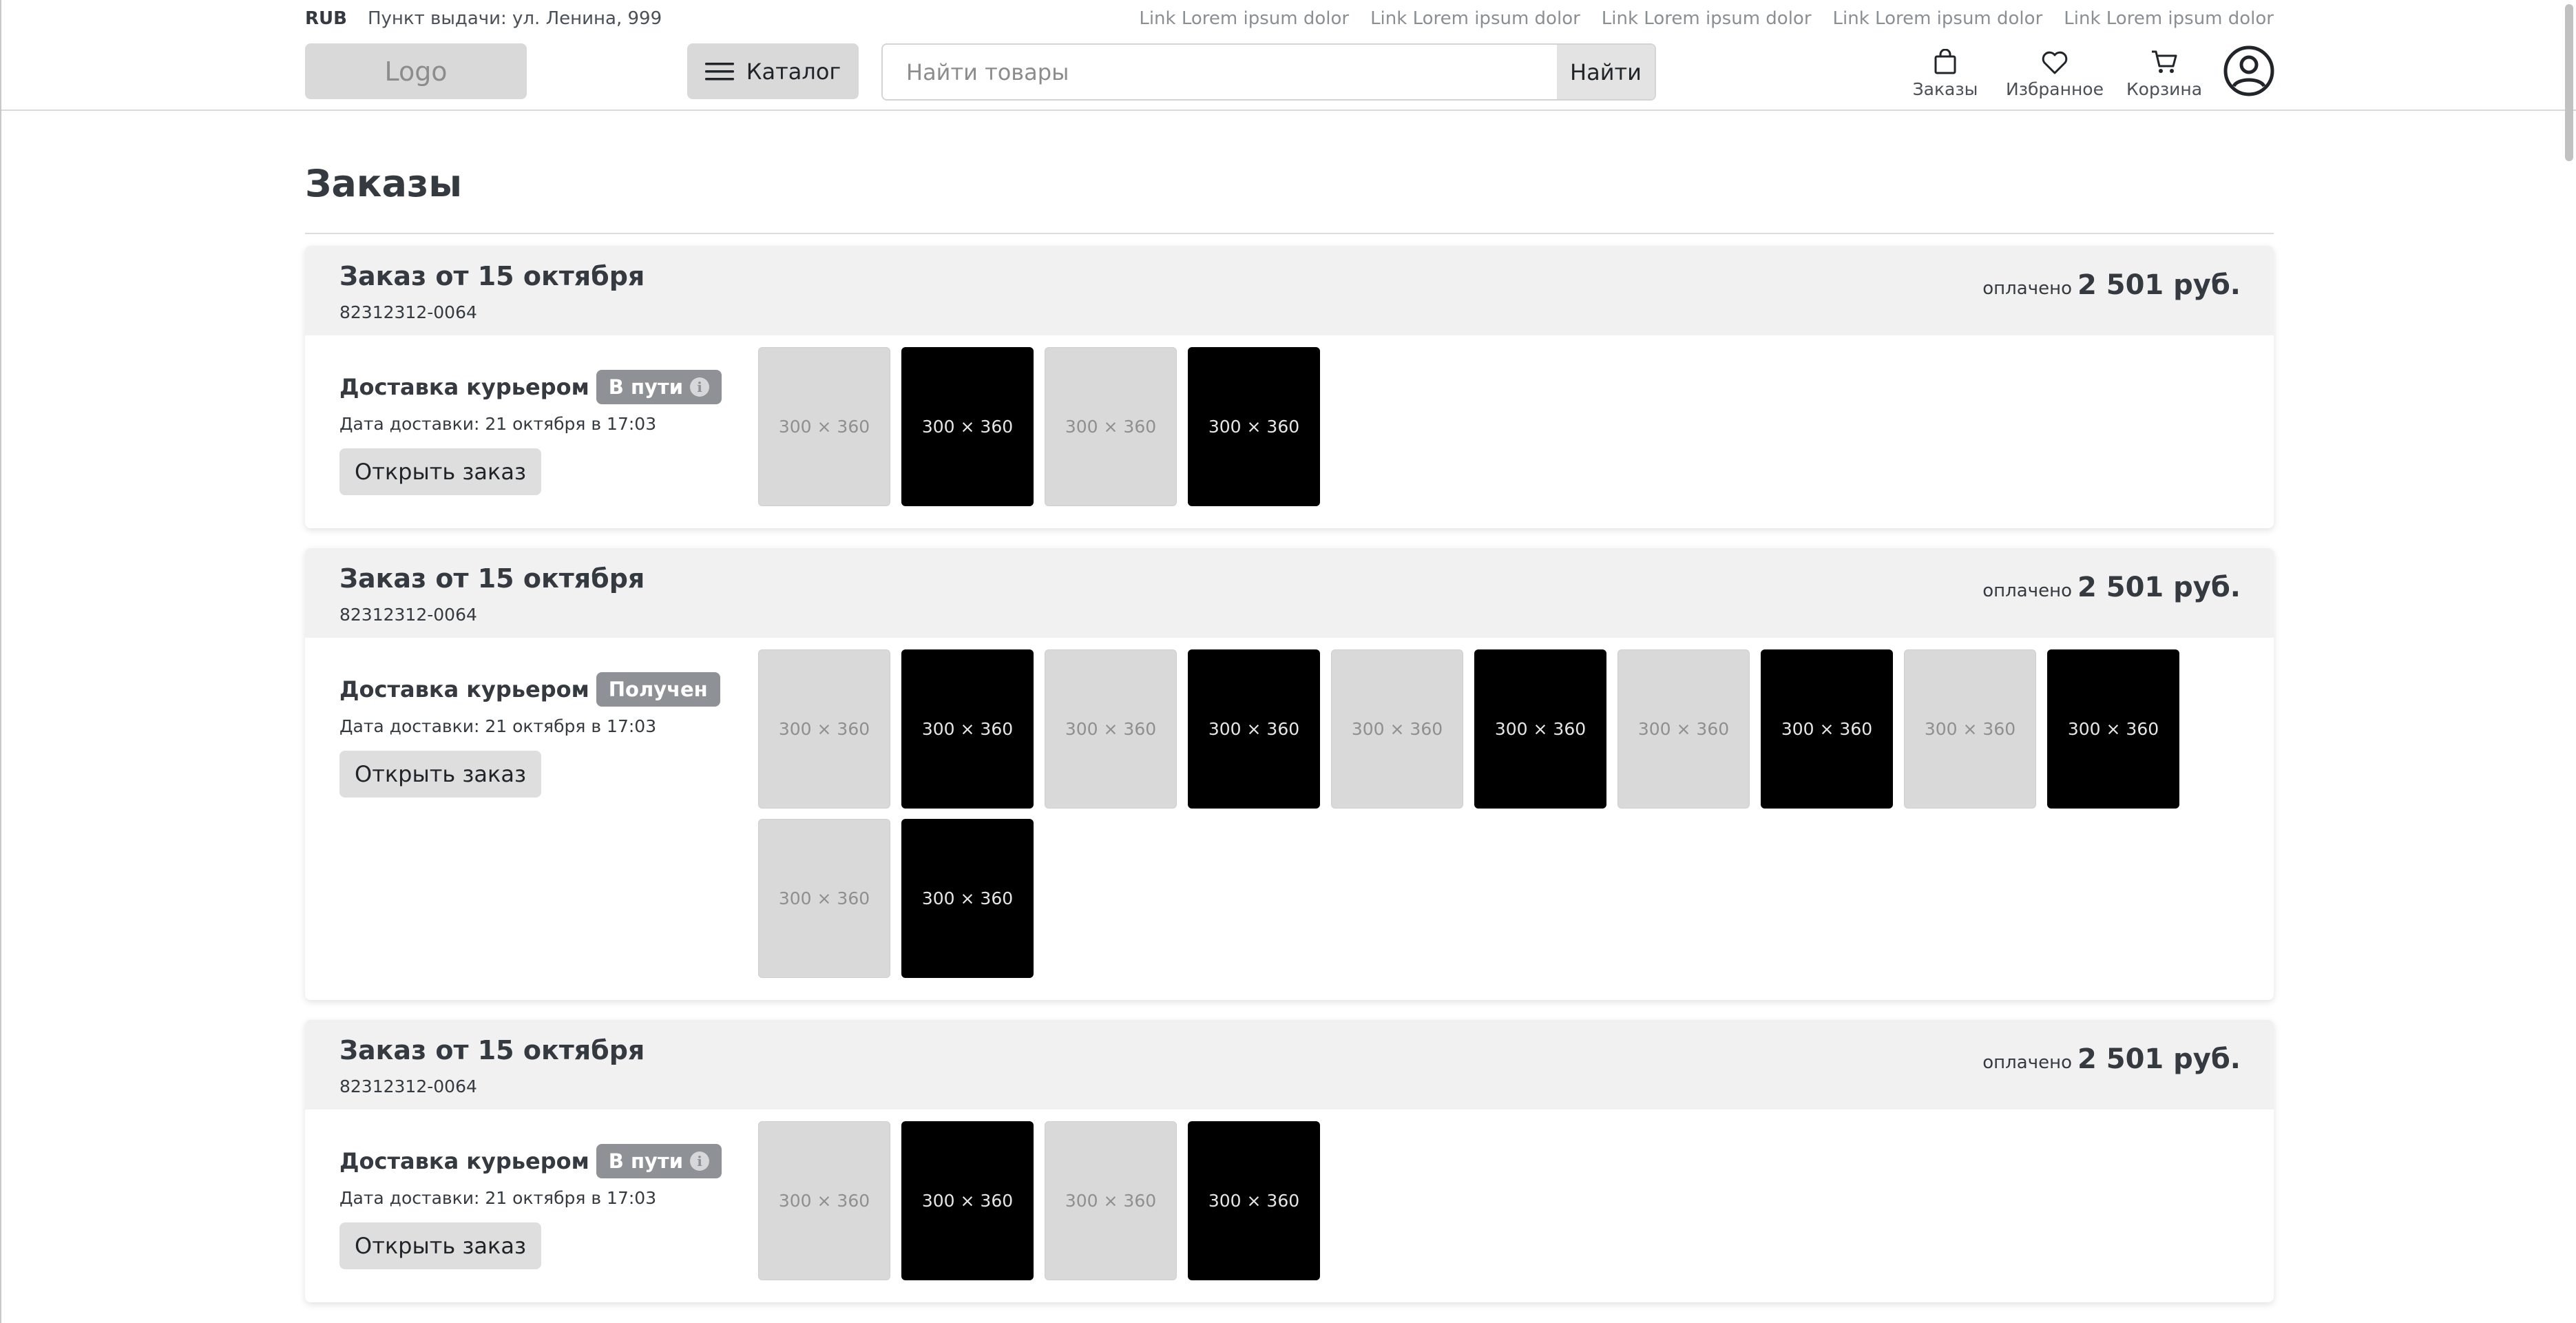  What do you see at coordinates (2055, 89) in the screenshot?
I see `nav-favorites-label: Избранное` at bounding box center [2055, 89].